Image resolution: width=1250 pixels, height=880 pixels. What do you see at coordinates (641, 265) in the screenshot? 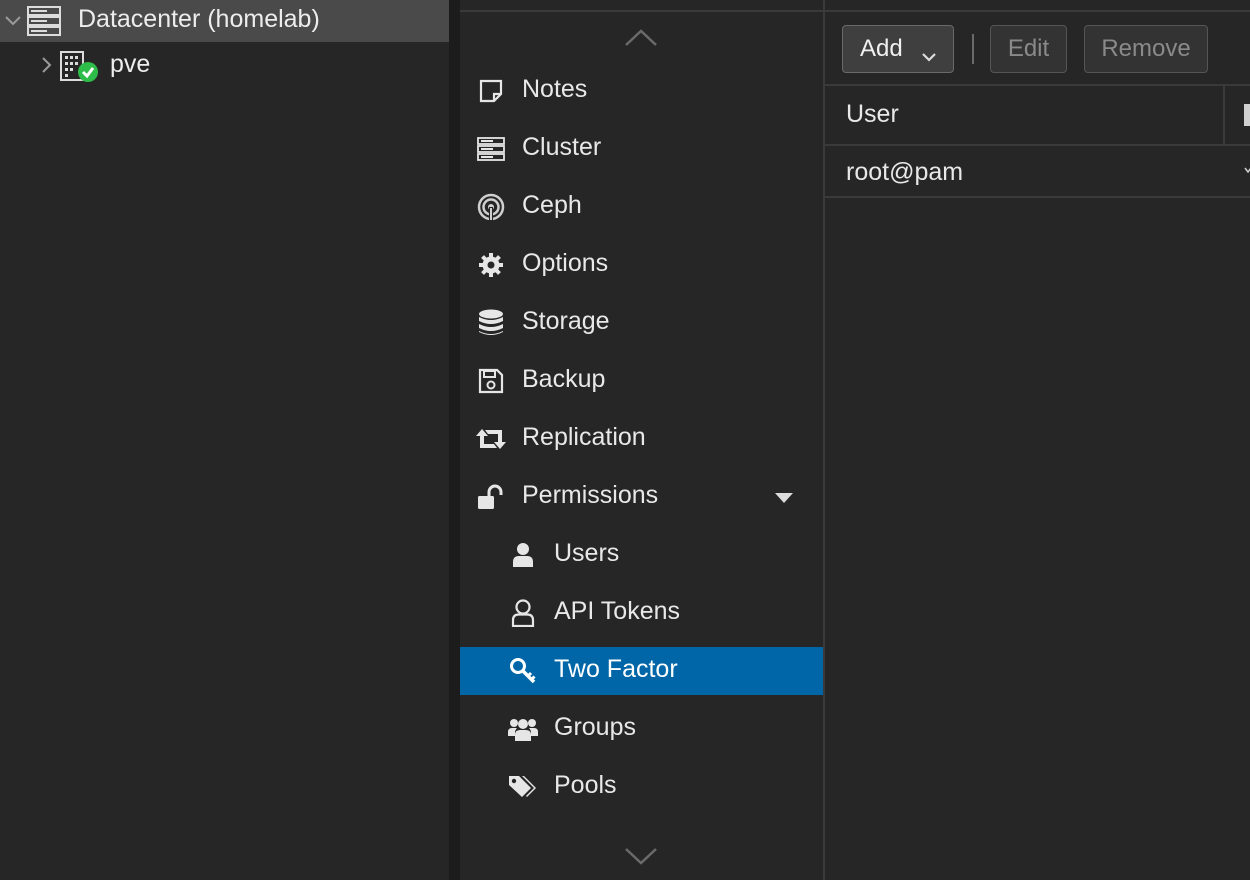
I see `nav-item-options: Options` at bounding box center [641, 265].